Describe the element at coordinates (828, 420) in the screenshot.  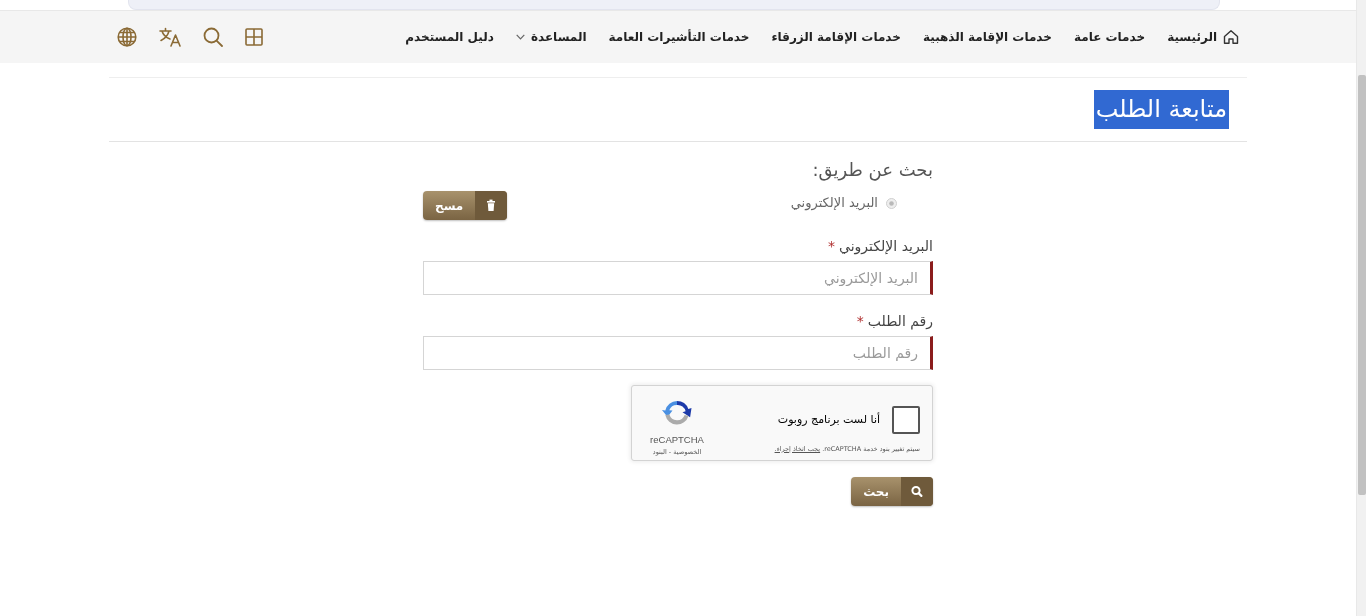
I see `captcha-label: أنا لست برنامج روبوت` at that location.